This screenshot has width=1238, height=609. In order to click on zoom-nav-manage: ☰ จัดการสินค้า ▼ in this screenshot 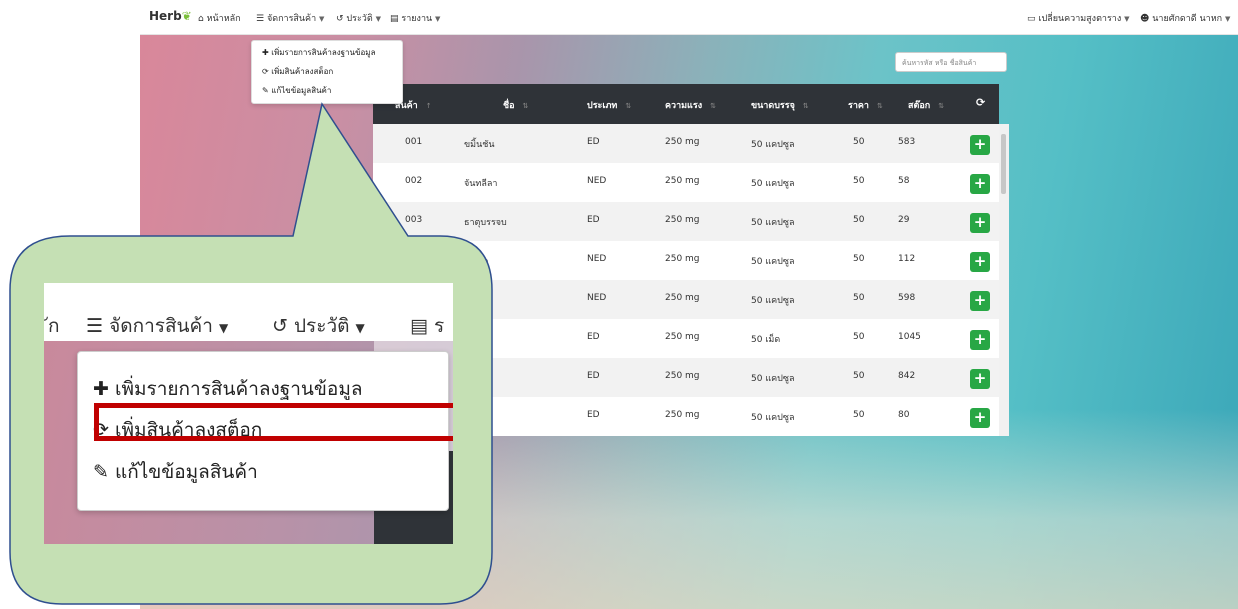, I will do `click(157, 326)`.